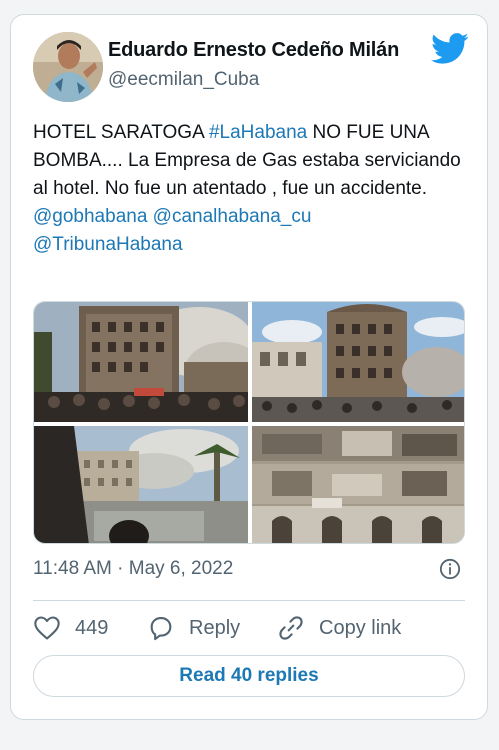  Describe the element at coordinates (183, 80) in the screenshot. I see `author-handle: @eecmilan_Cuba` at that location.